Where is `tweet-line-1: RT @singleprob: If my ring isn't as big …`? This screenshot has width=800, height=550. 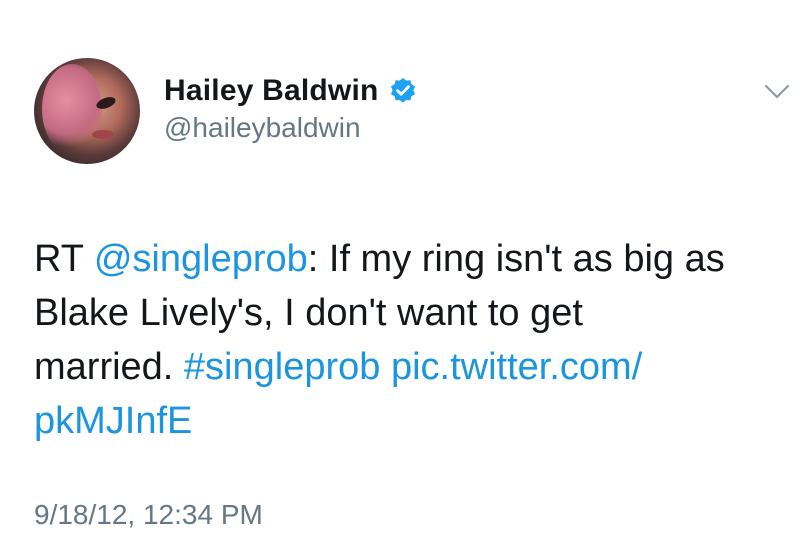 tweet-line-1: RT @singleprob: If my ring isn't as big … is located at coordinates (409, 259).